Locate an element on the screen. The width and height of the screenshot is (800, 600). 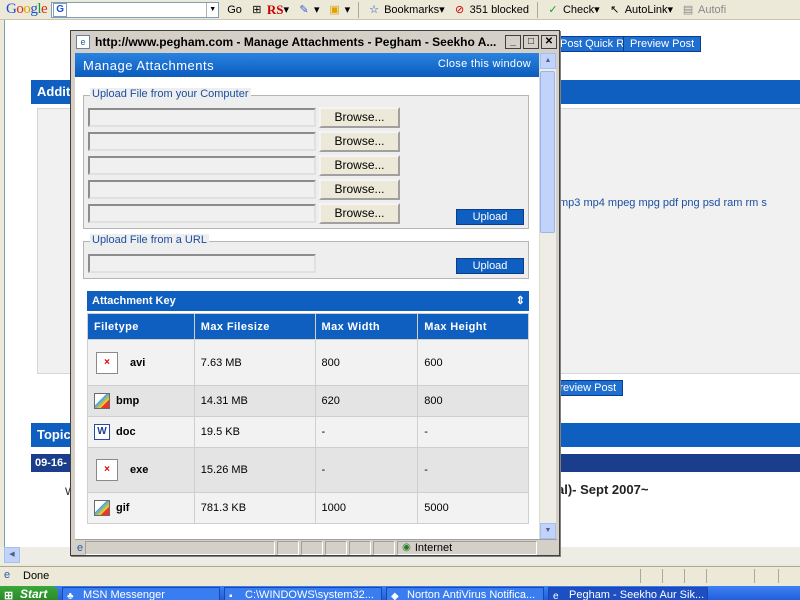
width-cell: - is located at coordinates (366, 470).